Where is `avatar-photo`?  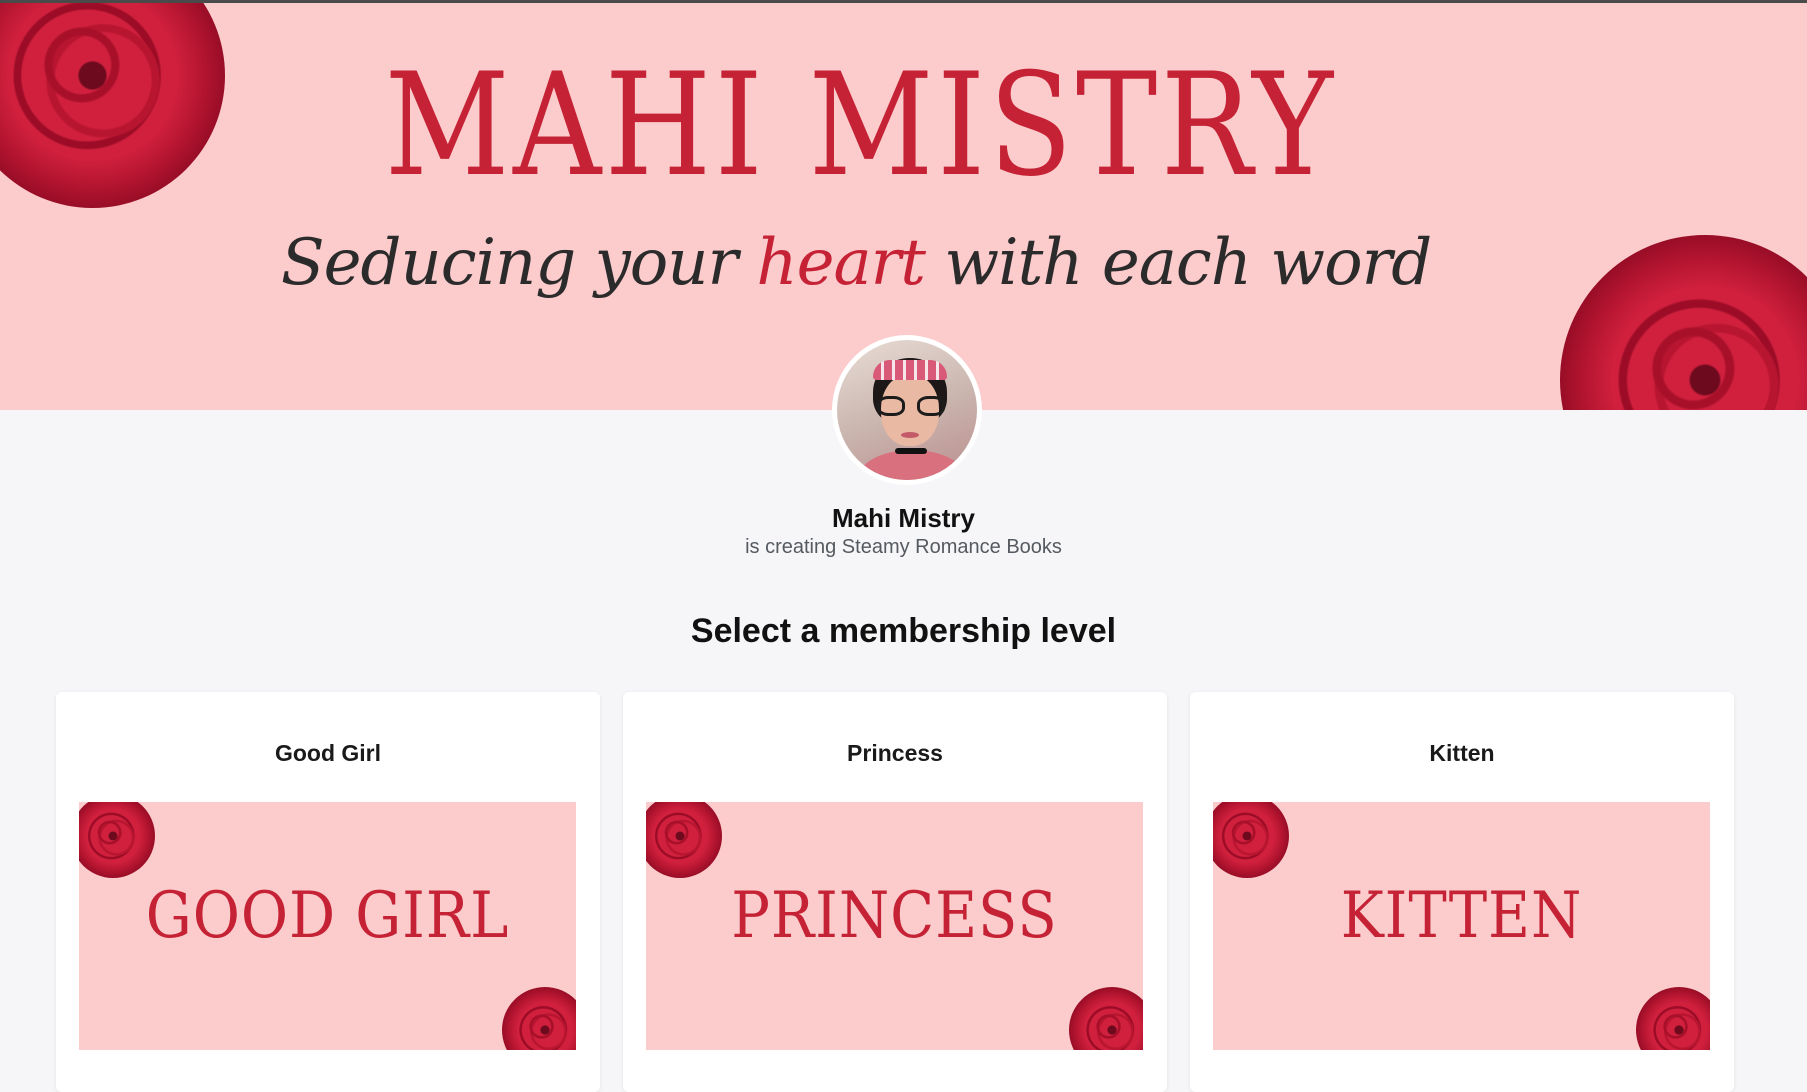
avatar-photo is located at coordinates (907, 410).